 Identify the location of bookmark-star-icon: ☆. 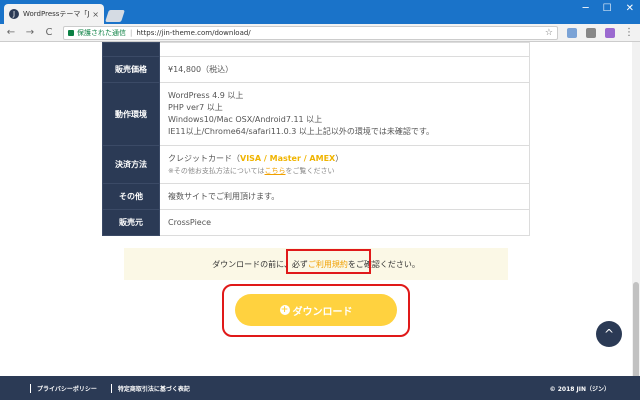
(549, 33).